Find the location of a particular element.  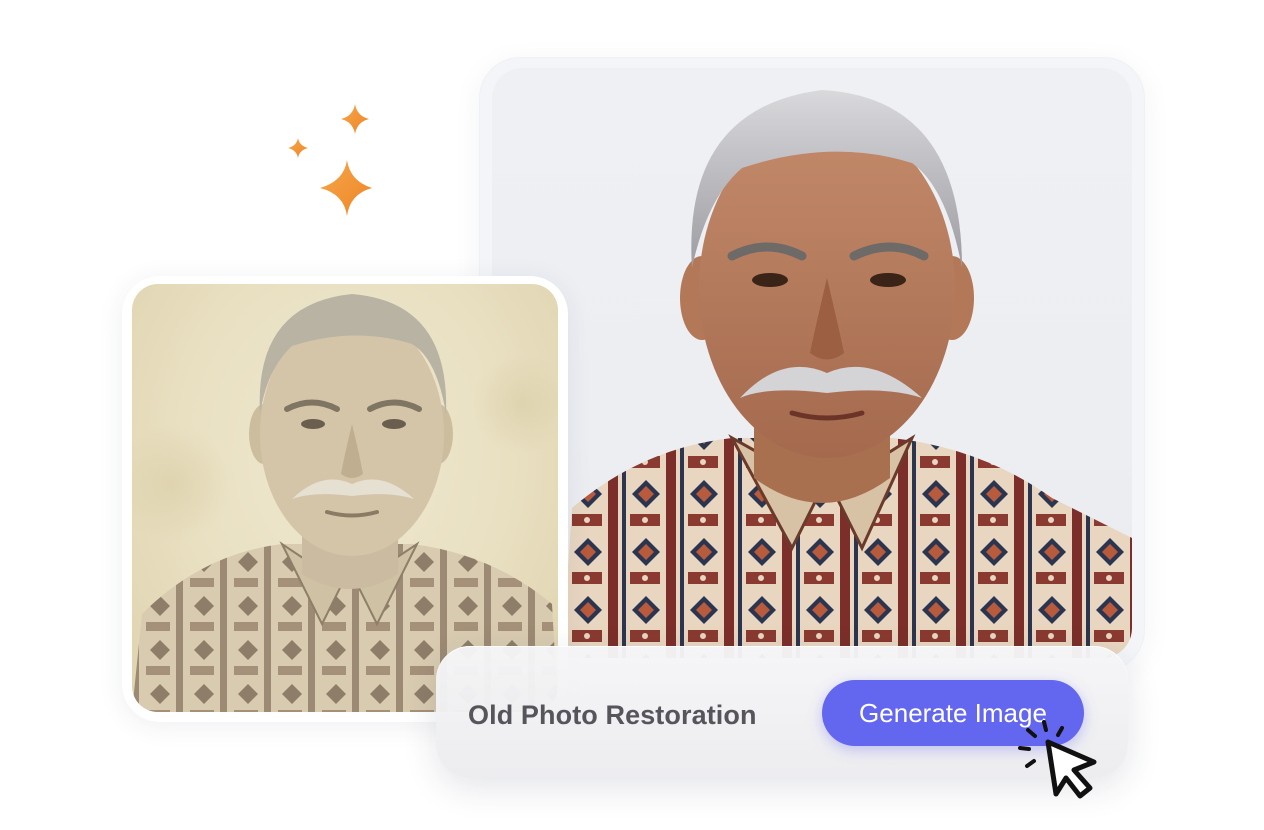

generate-image-button: Generate Image is located at coordinates (953, 713).